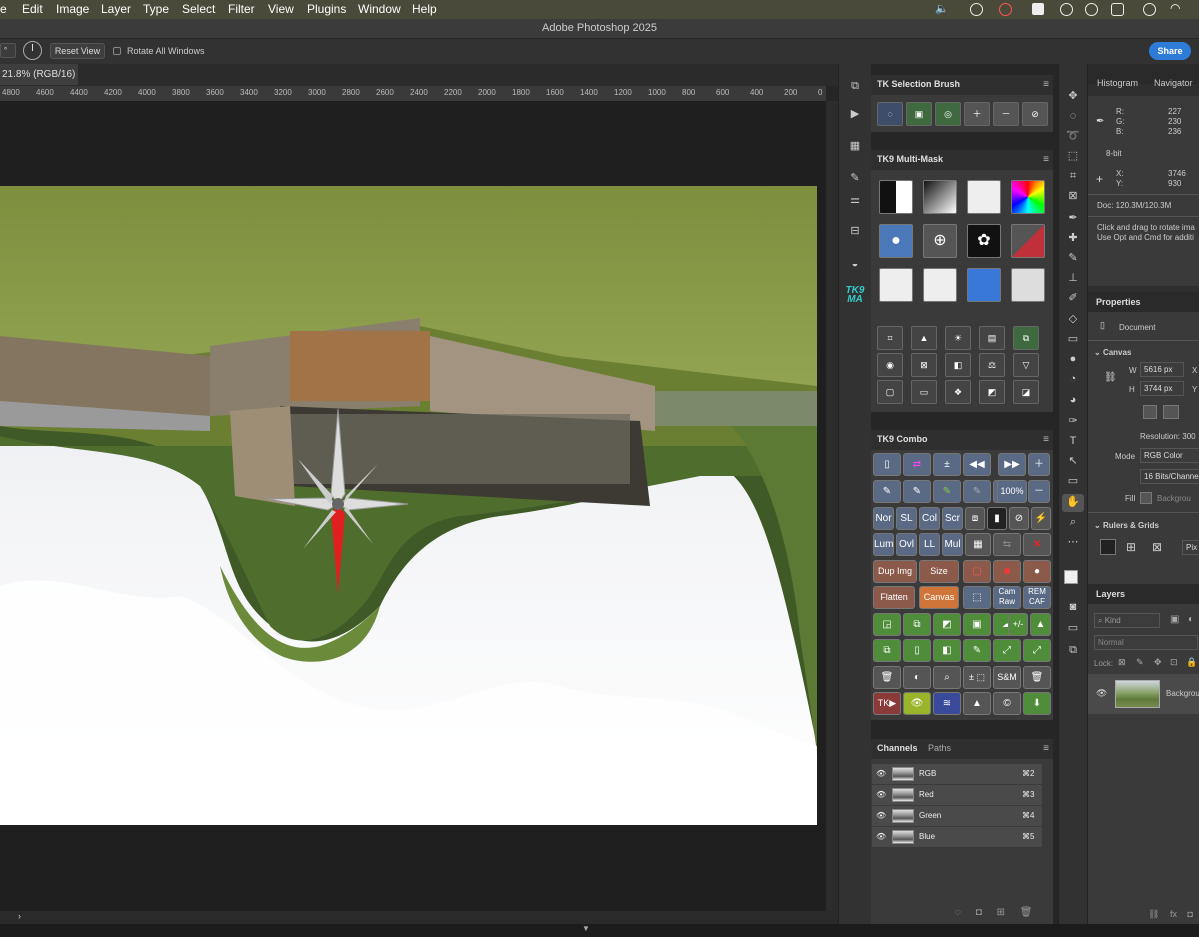 The image size is (1199, 937). I want to click on combo-rewind-button: ◀◀, so click(977, 464).